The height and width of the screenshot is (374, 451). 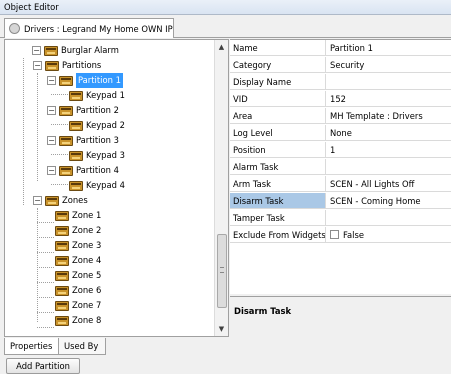 I want to click on property-name: Disarm Task, so click(x=278, y=200).